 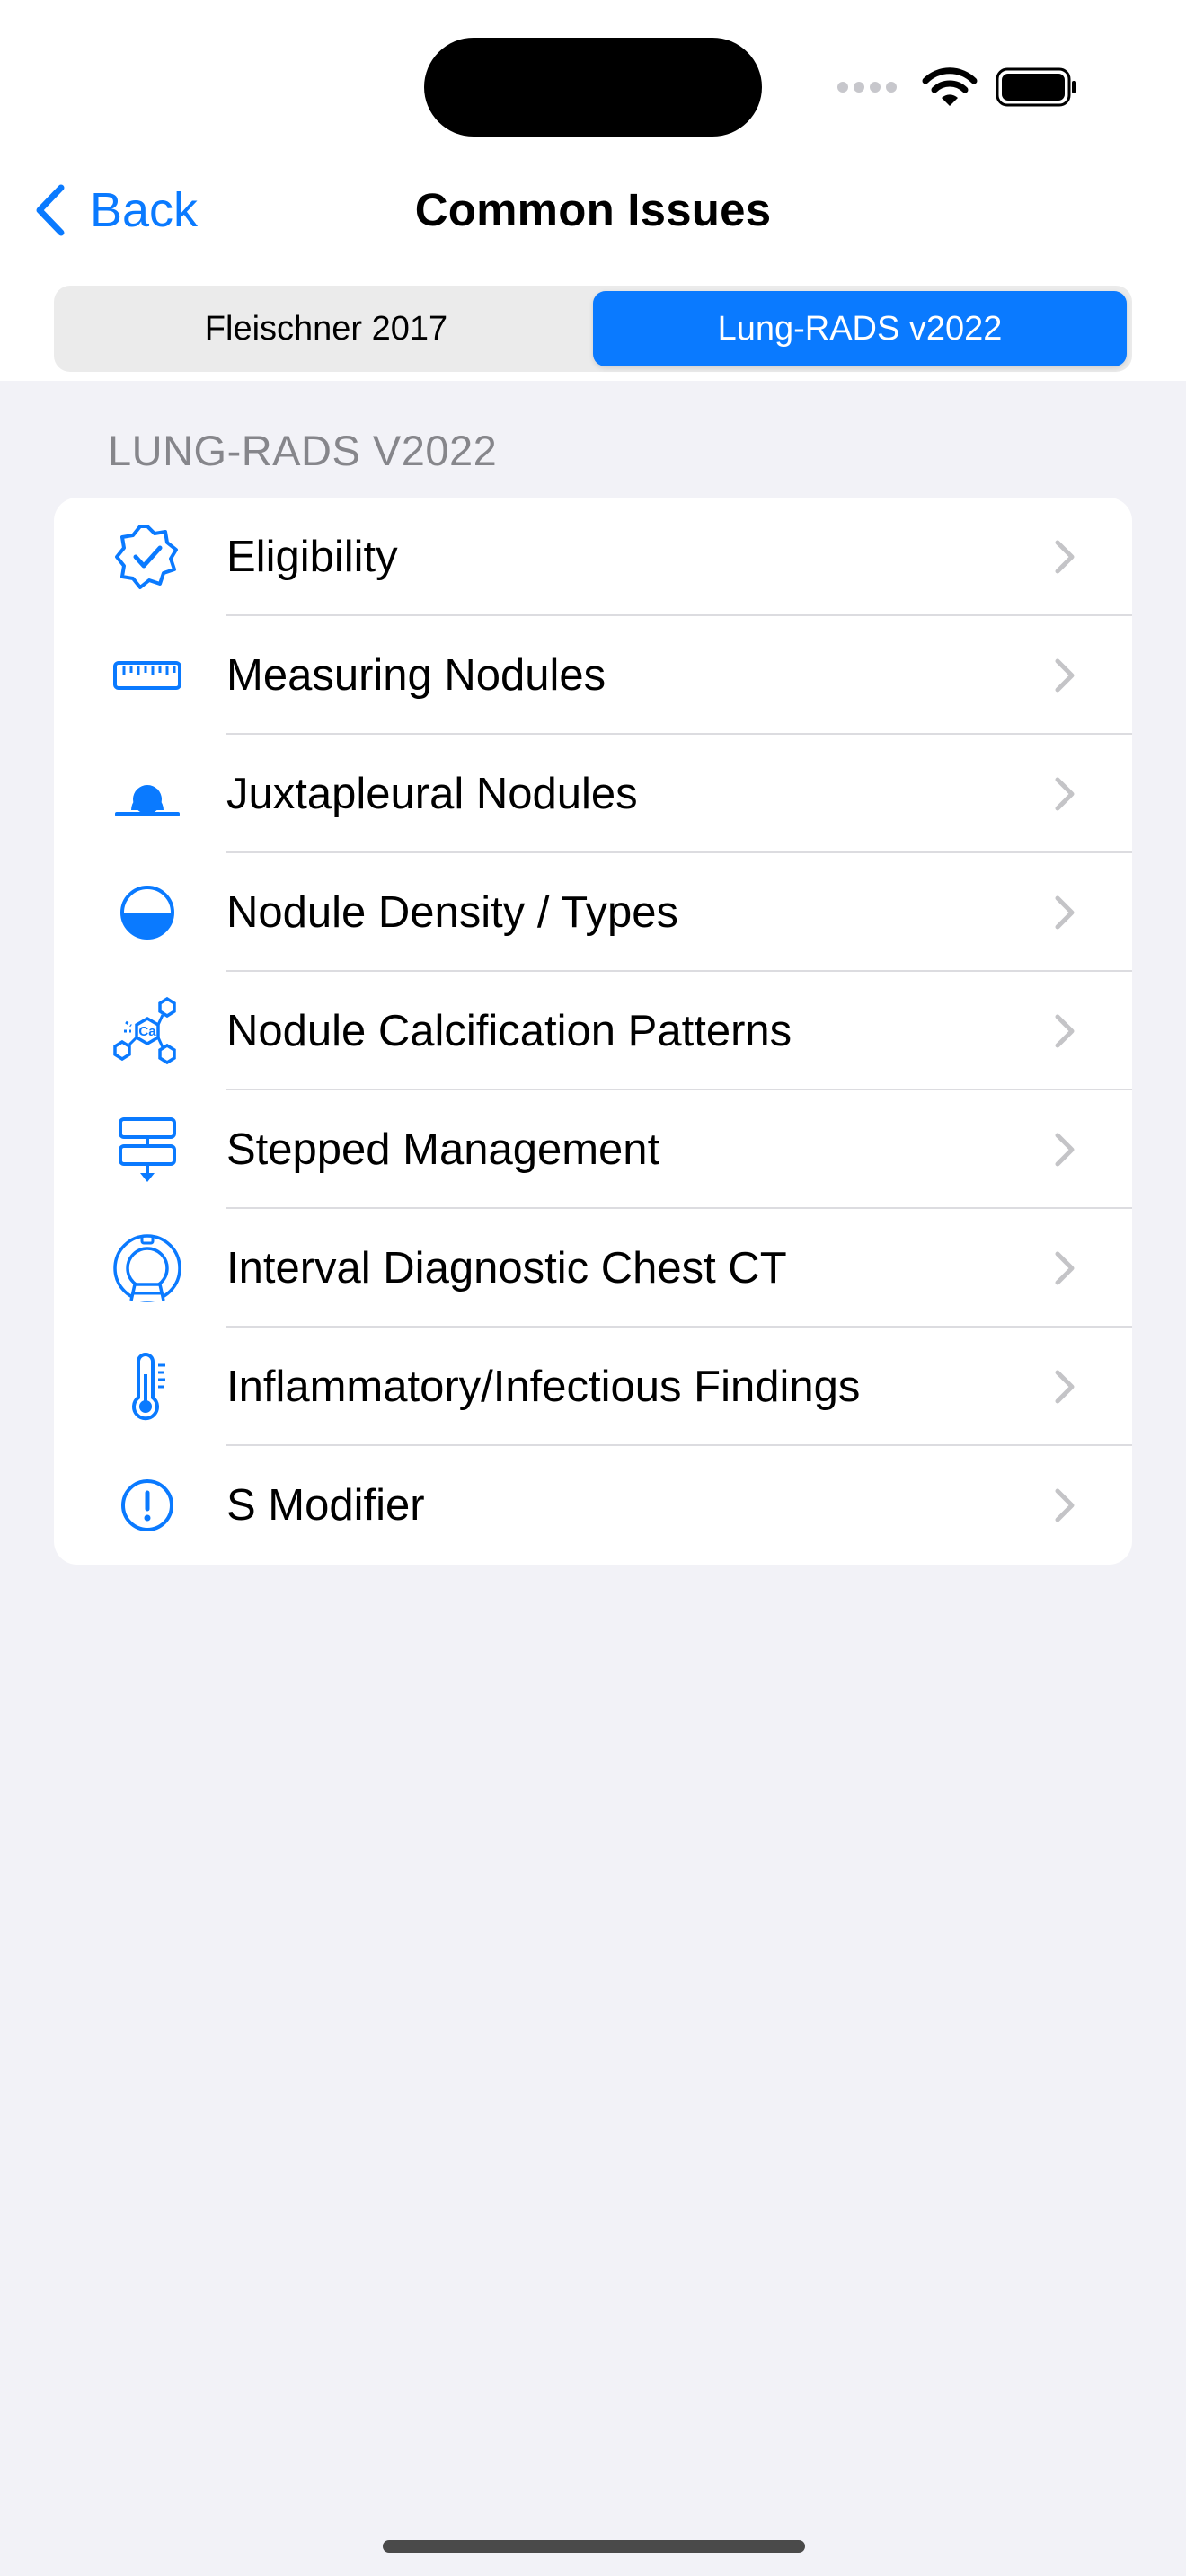 I want to click on list-item-measuring-nodules: Measuring Nodules, so click(x=593, y=675).